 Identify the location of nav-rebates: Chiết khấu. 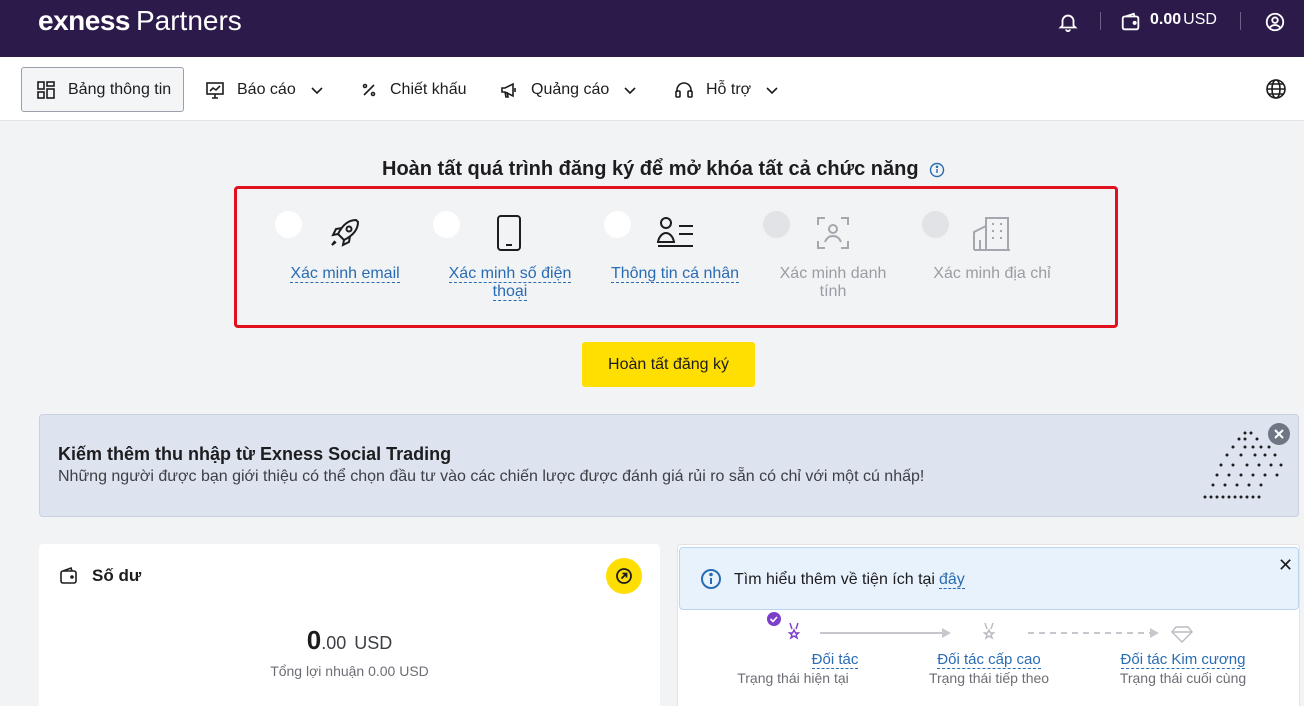
(413, 89).